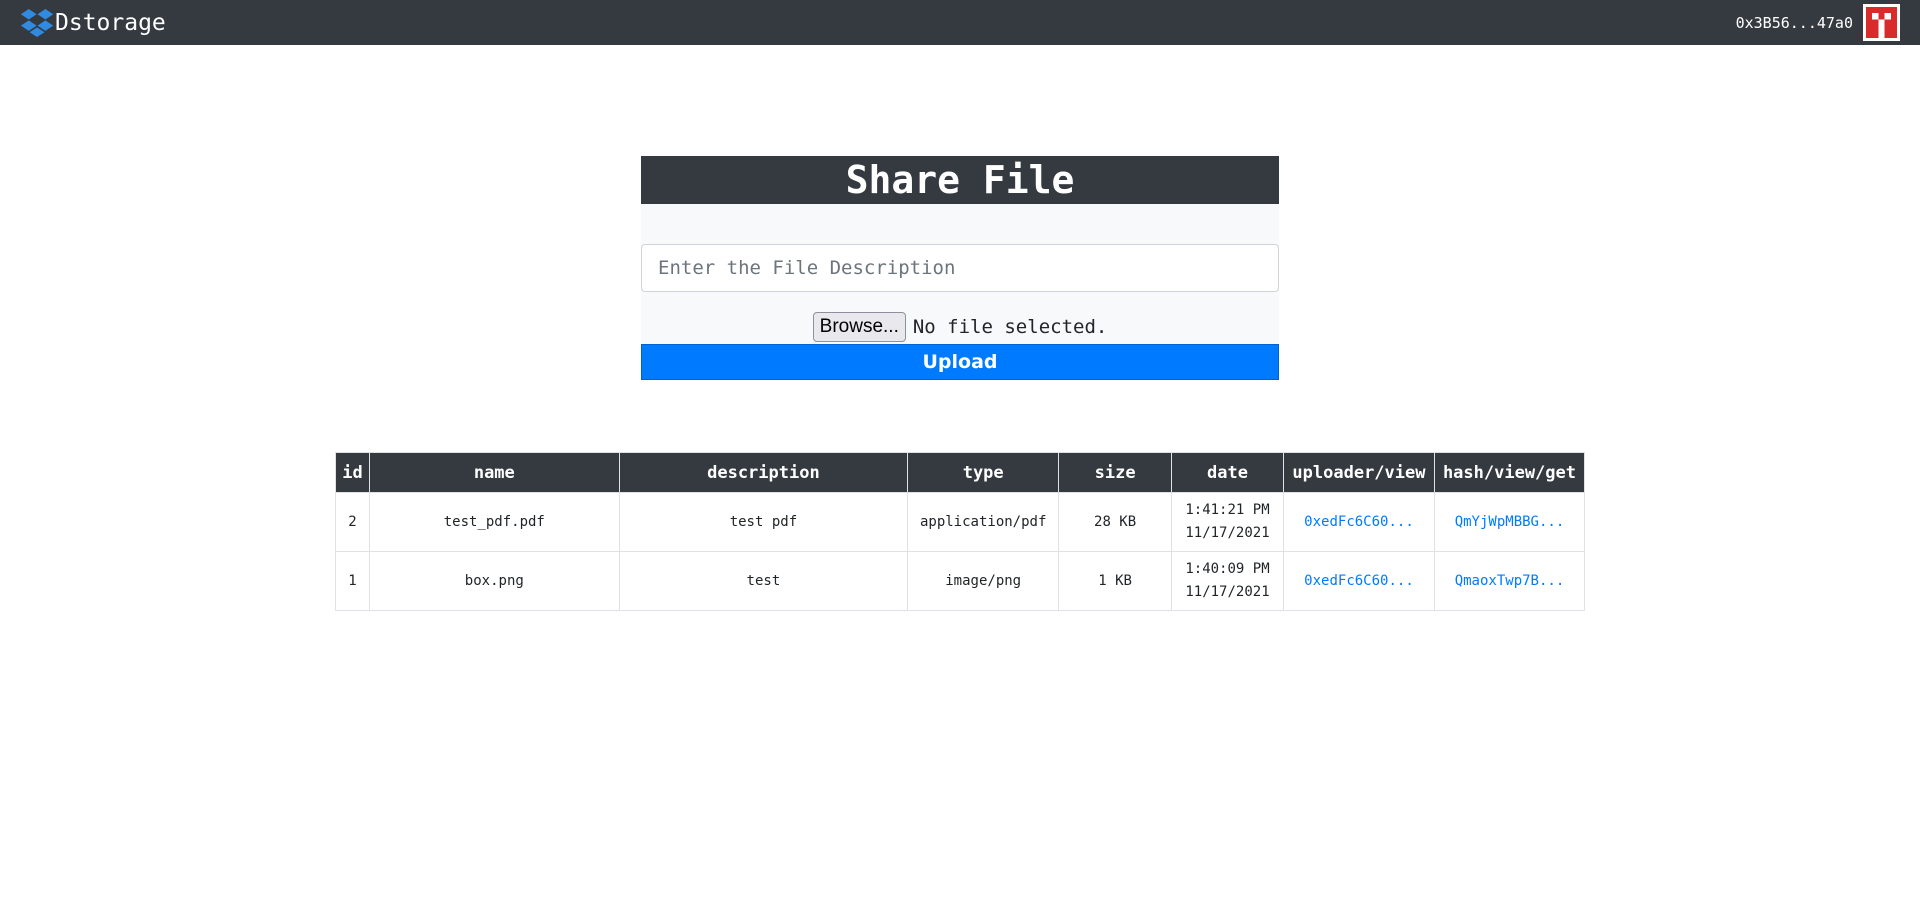 This screenshot has width=1920, height=908. I want to click on account-address: 0x3B56...47a0, so click(1794, 22).